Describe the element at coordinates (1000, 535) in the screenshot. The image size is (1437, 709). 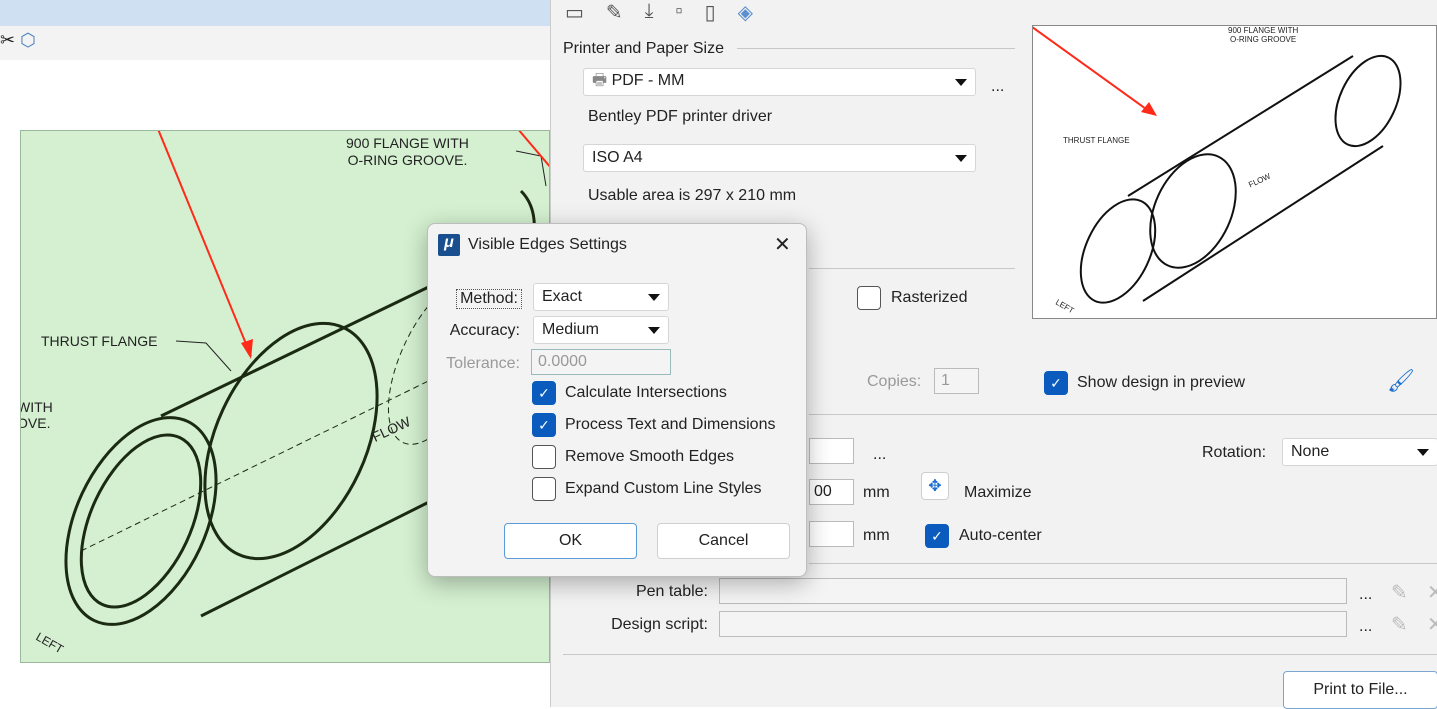
I see `auto-center-label: Auto-center` at that location.